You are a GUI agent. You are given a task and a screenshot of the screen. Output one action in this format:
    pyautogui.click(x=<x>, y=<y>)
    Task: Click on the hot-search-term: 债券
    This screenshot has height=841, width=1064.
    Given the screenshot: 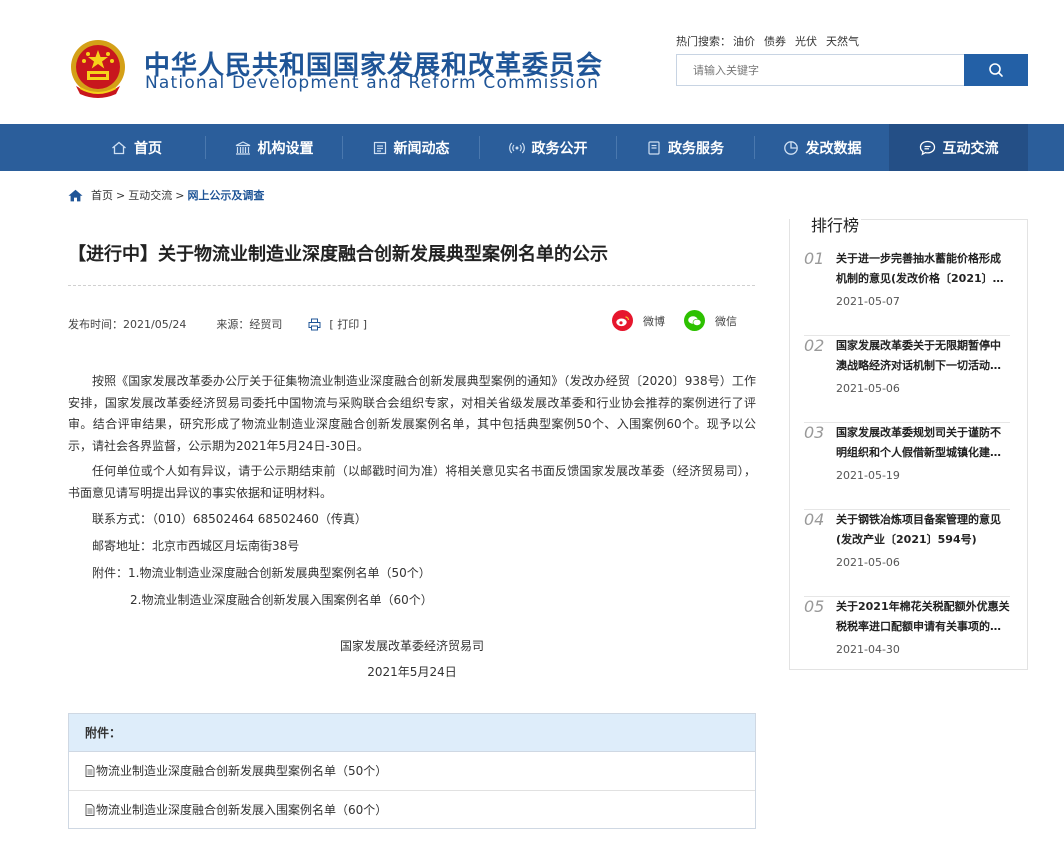 What is the action you would take?
    pyautogui.click(x=775, y=41)
    